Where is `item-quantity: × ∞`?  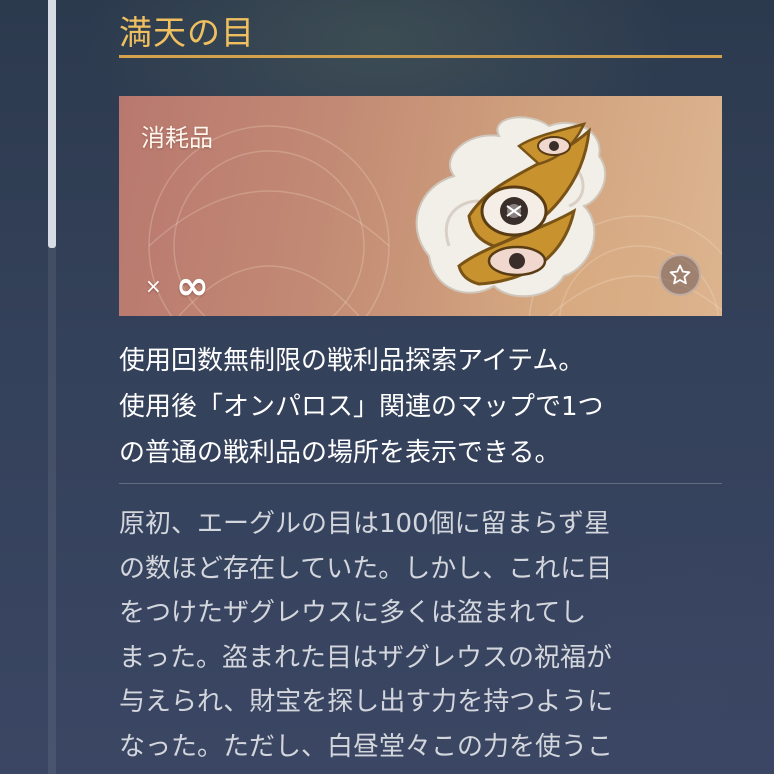
item-quantity: × ∞ is located at coordinates (177, 286).